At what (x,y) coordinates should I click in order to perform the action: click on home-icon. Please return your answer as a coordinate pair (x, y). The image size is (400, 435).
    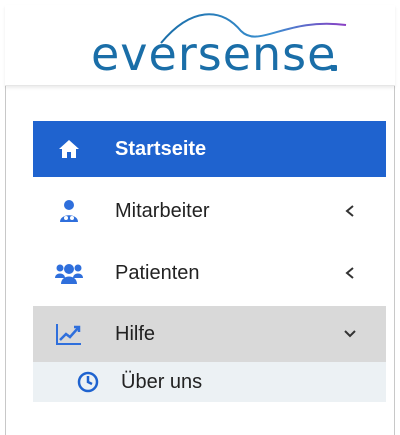
    Looking at the image, I should click on (69, 149).